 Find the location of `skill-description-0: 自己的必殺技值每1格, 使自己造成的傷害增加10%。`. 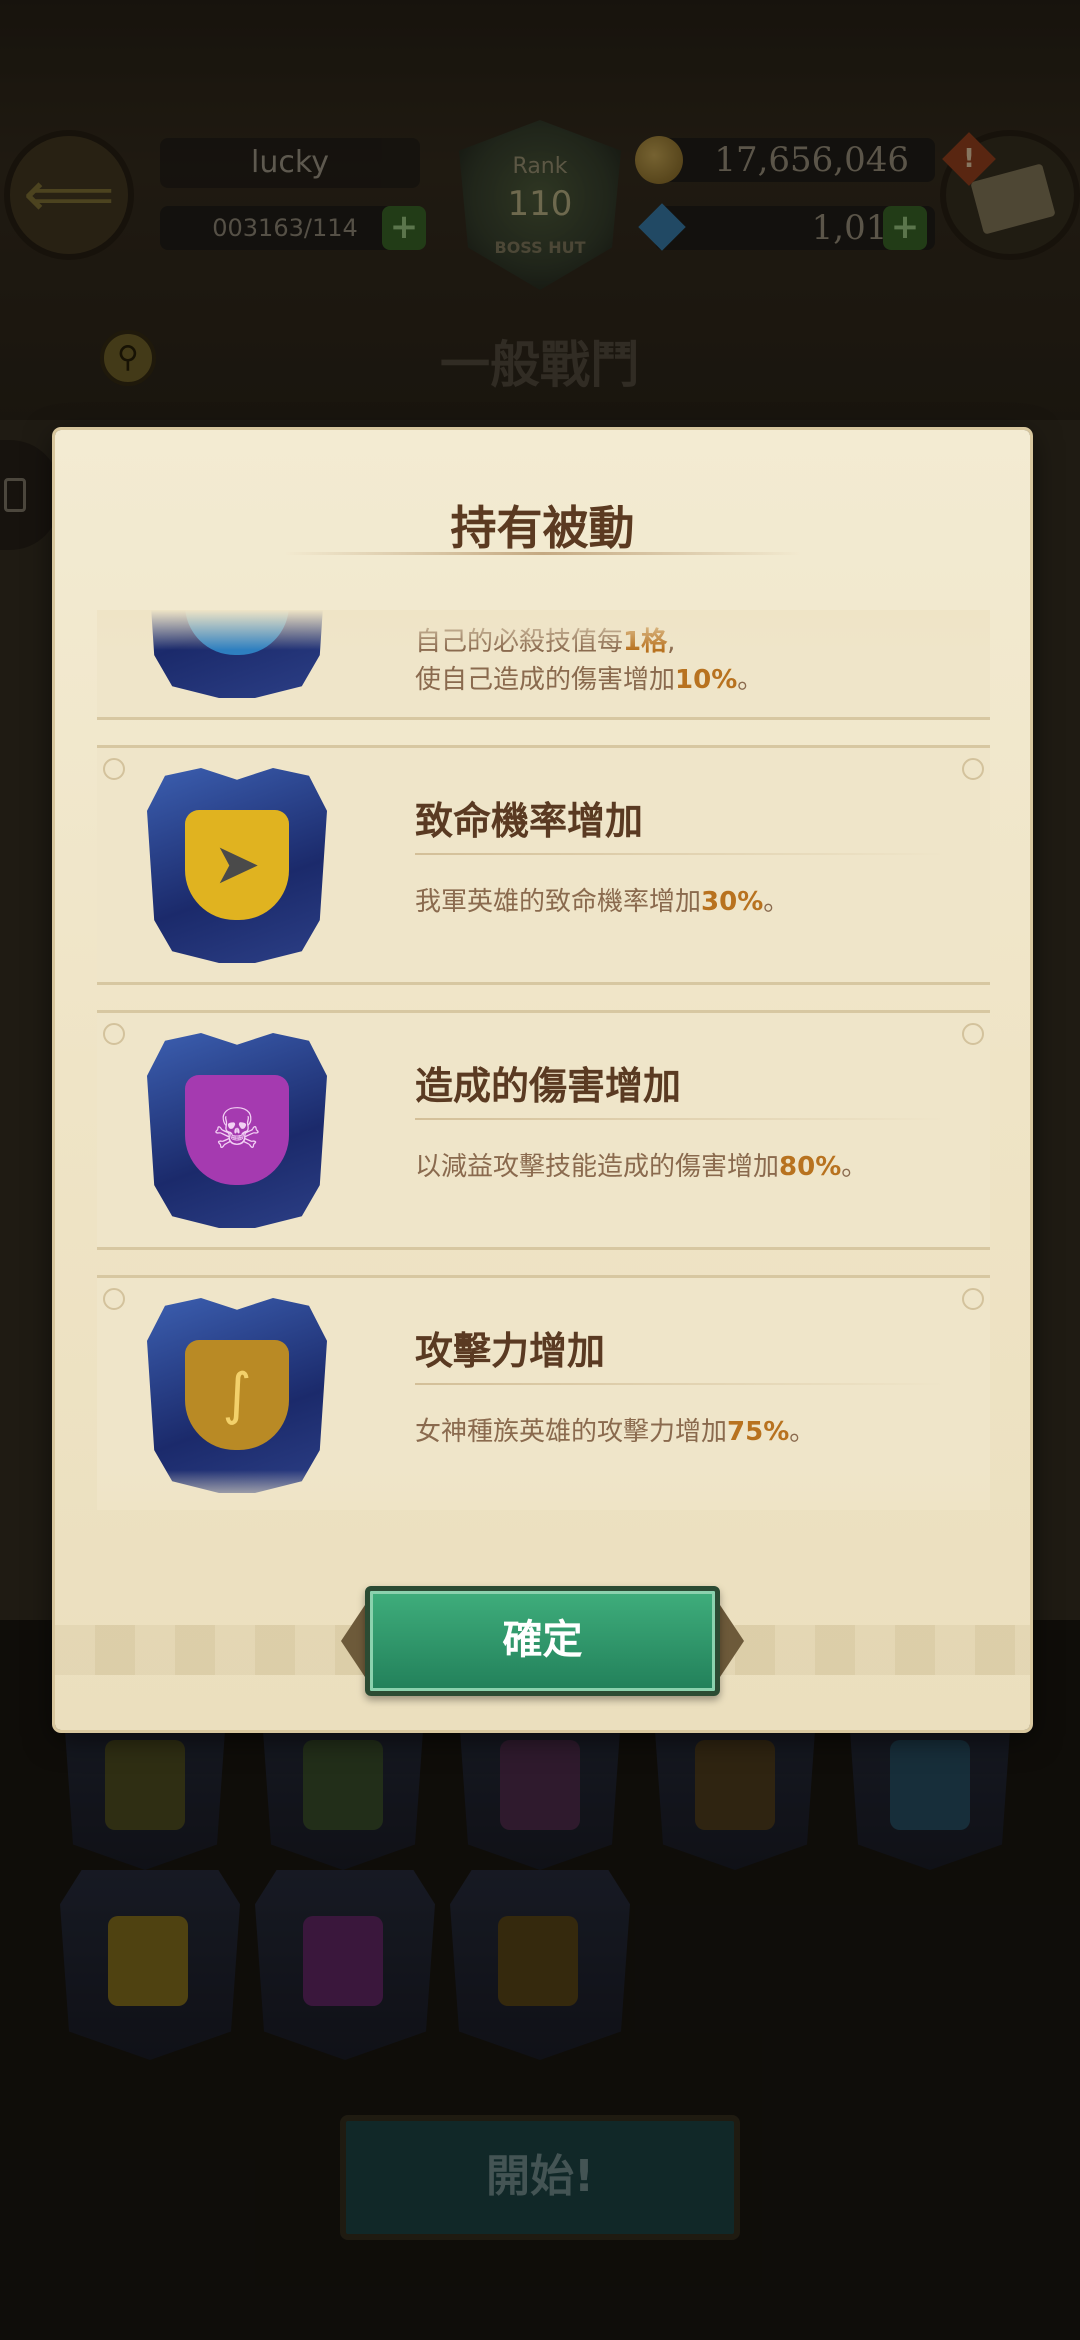

skill-description-0: 自己的必殺技值每1格, 使自己造成的傷害增加10%。 is located at coordinates (589, 661).